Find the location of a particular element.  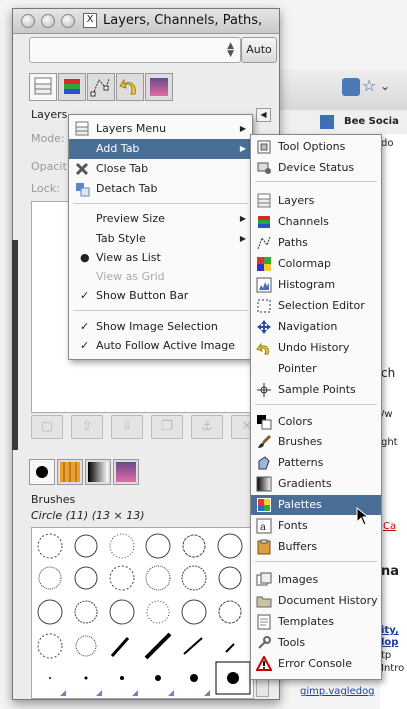

menu-item-label: Fonts is located at coordinates (293, 525).